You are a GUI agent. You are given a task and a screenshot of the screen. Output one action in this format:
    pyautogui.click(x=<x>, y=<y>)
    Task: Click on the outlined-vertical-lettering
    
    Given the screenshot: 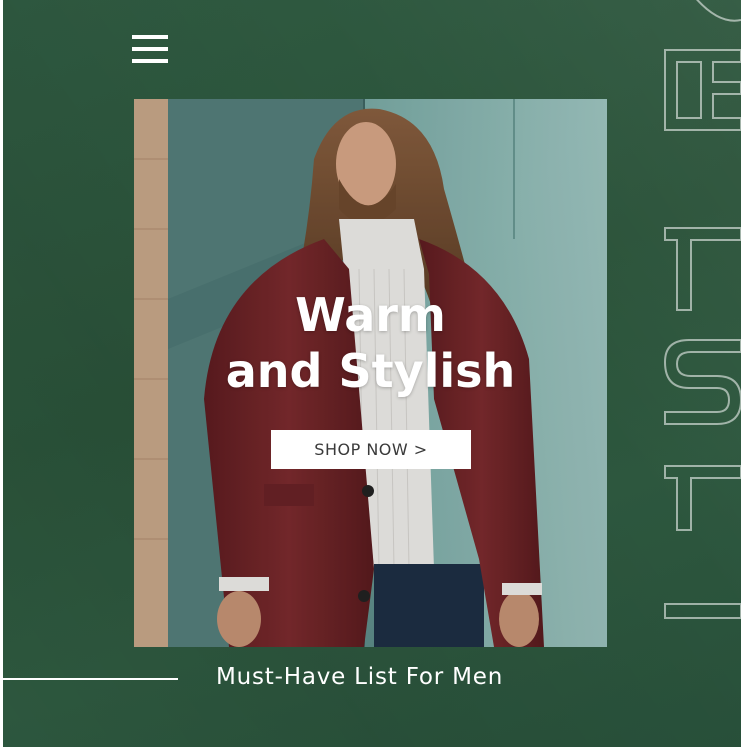 What is the action you would take?
    pyautogui.click(x=702, y=309)
    